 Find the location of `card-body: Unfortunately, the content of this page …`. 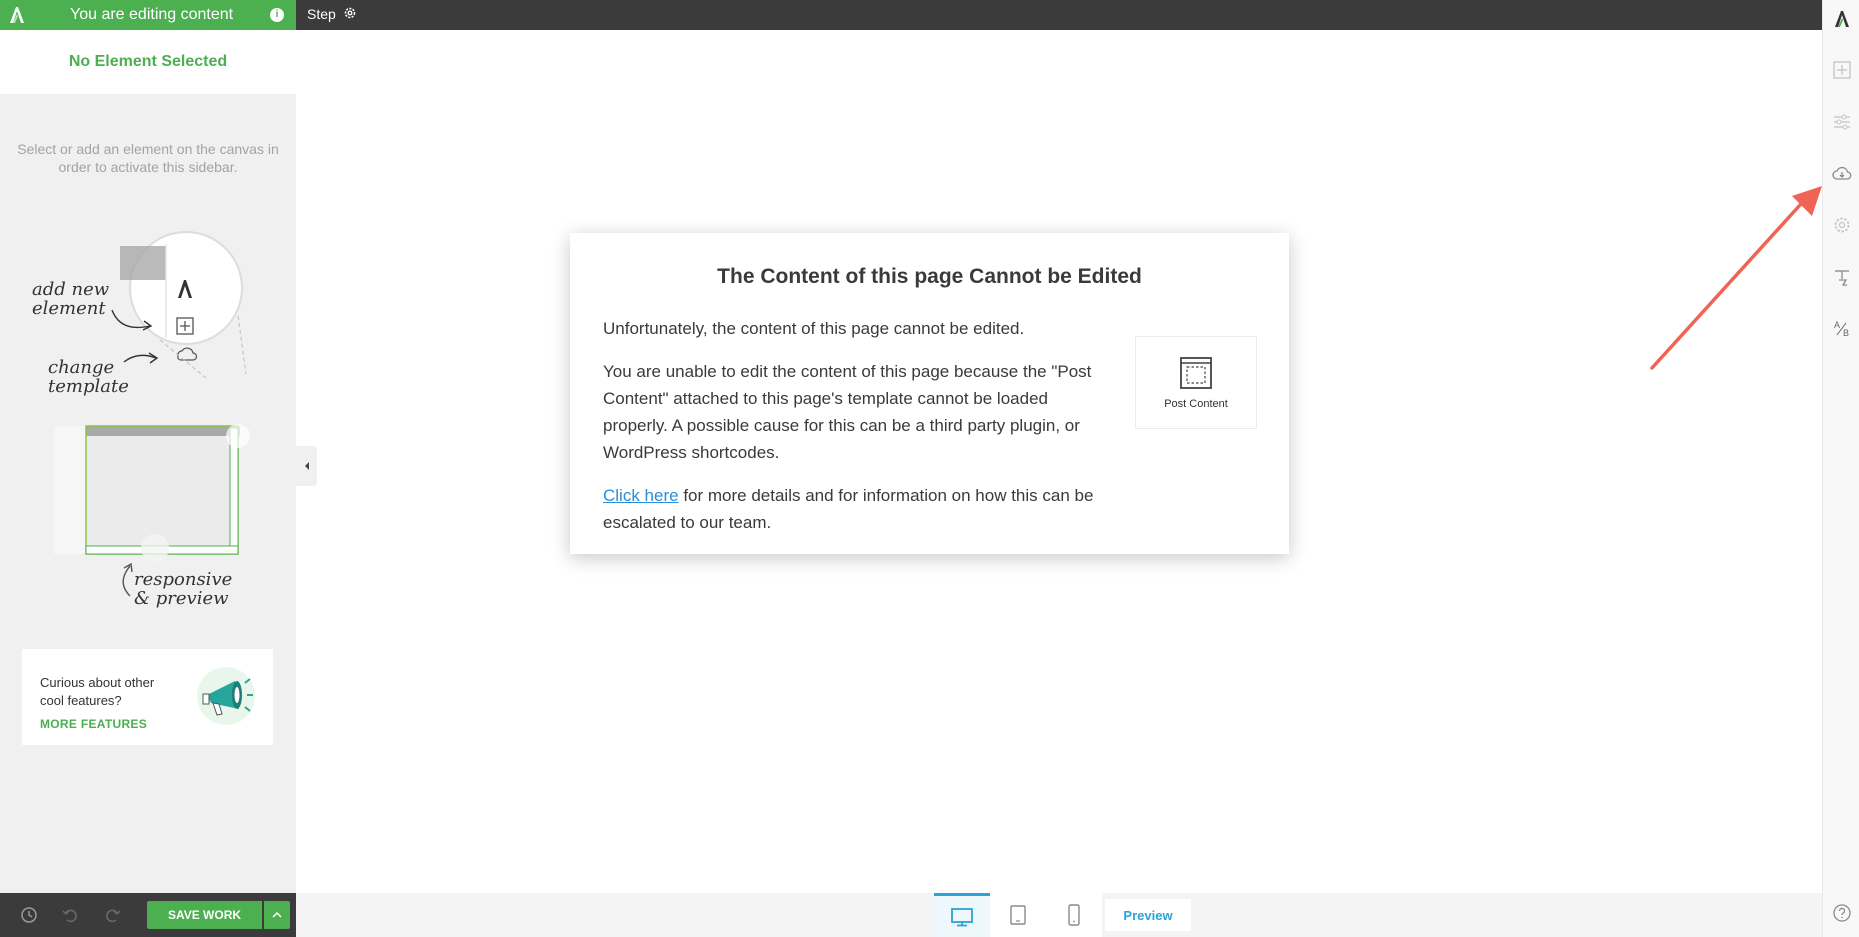

card-body: Unfortunately, the content of this page … is located at coordinates (858, 433).